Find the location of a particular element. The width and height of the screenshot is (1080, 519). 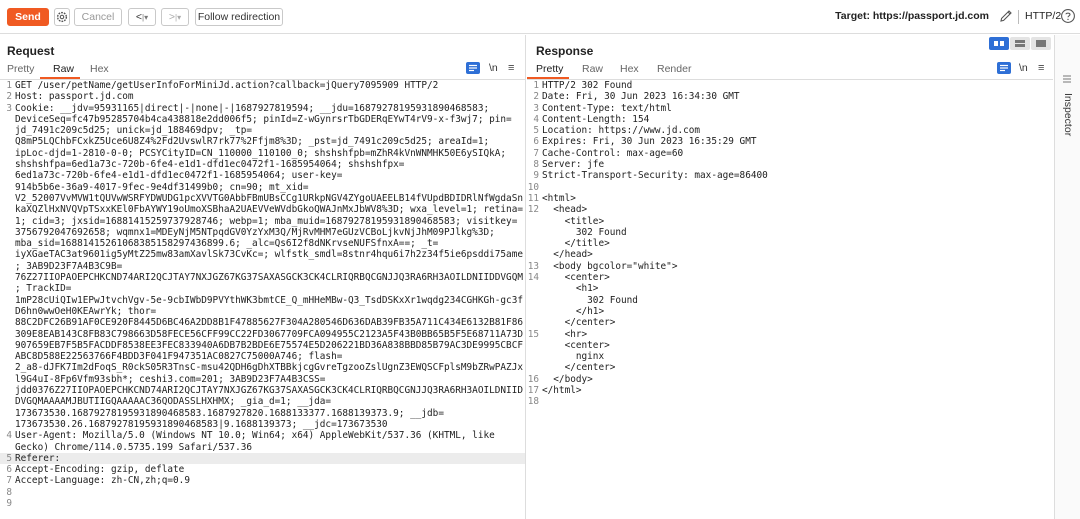

code-line: 4 Content-Length: 154 is located at coordinates (790, 119).